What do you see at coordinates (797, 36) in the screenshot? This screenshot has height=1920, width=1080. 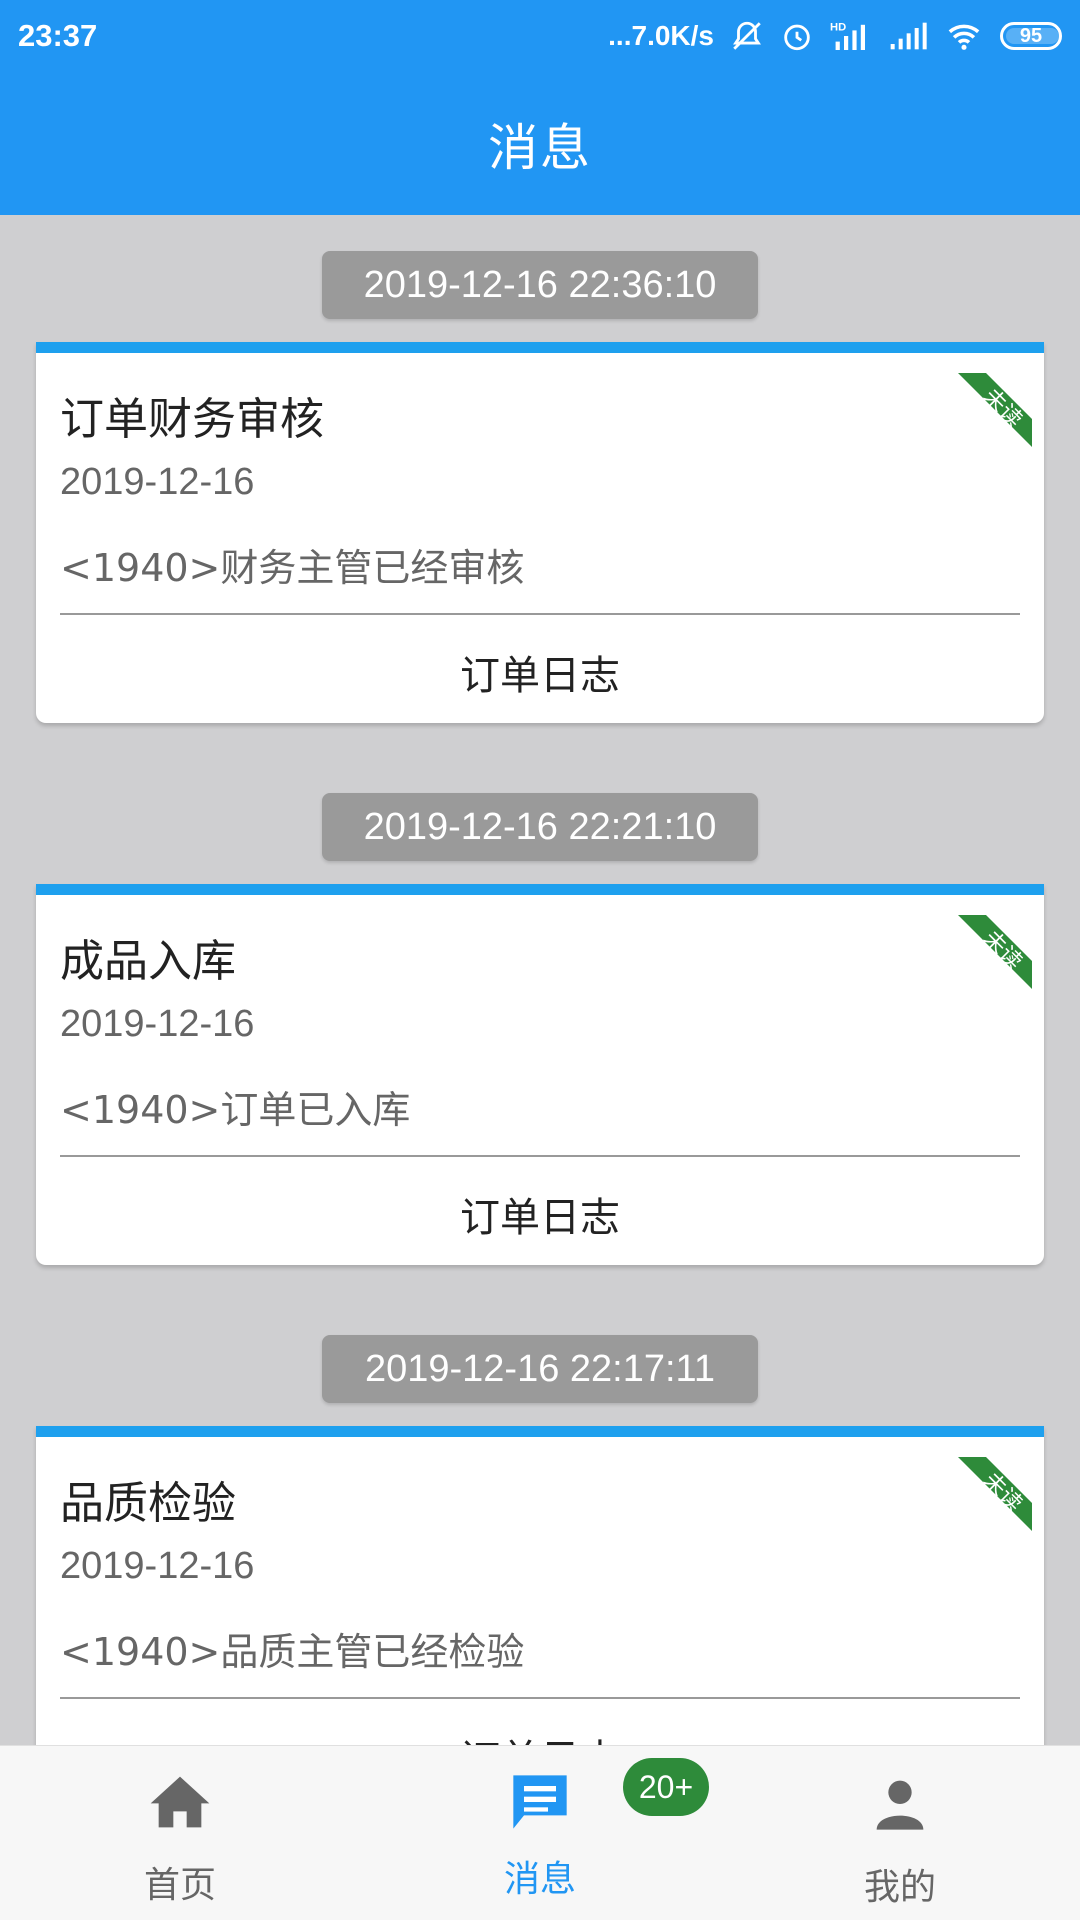 I see `alarm-icon` at bounding box center [797, 36].